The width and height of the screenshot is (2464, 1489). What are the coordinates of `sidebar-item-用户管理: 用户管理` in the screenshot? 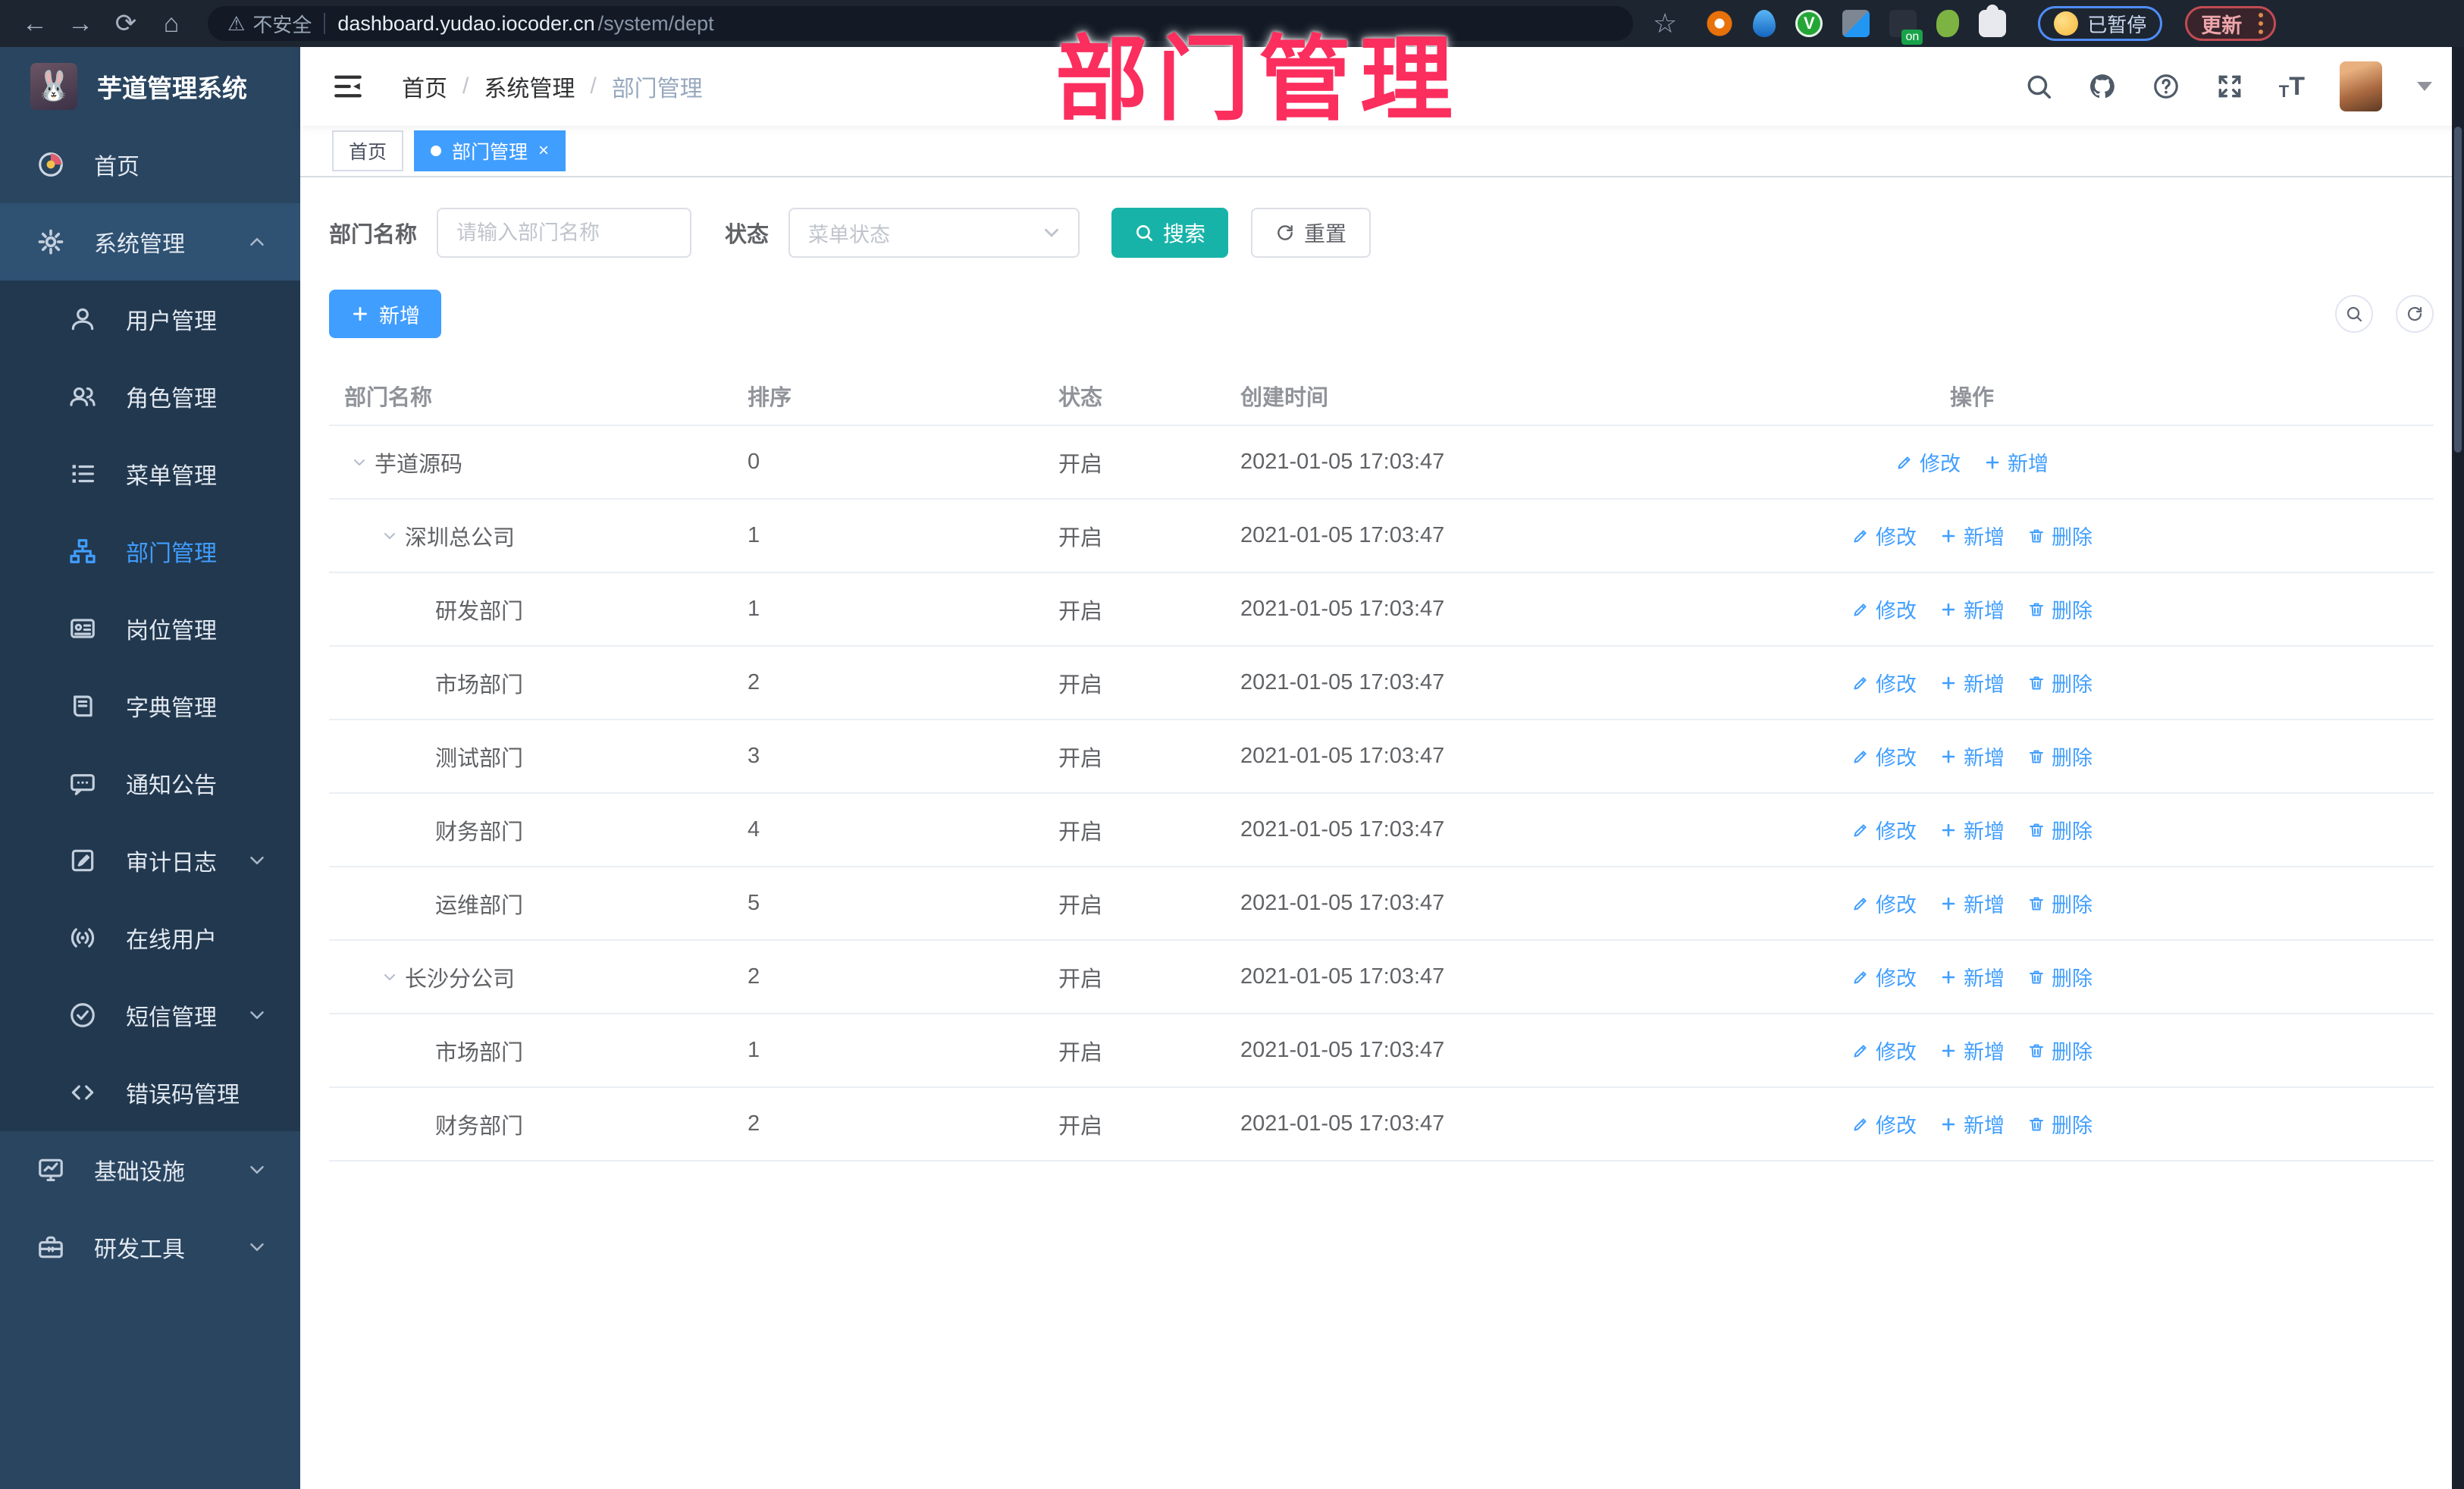 It's located at (150, 319).